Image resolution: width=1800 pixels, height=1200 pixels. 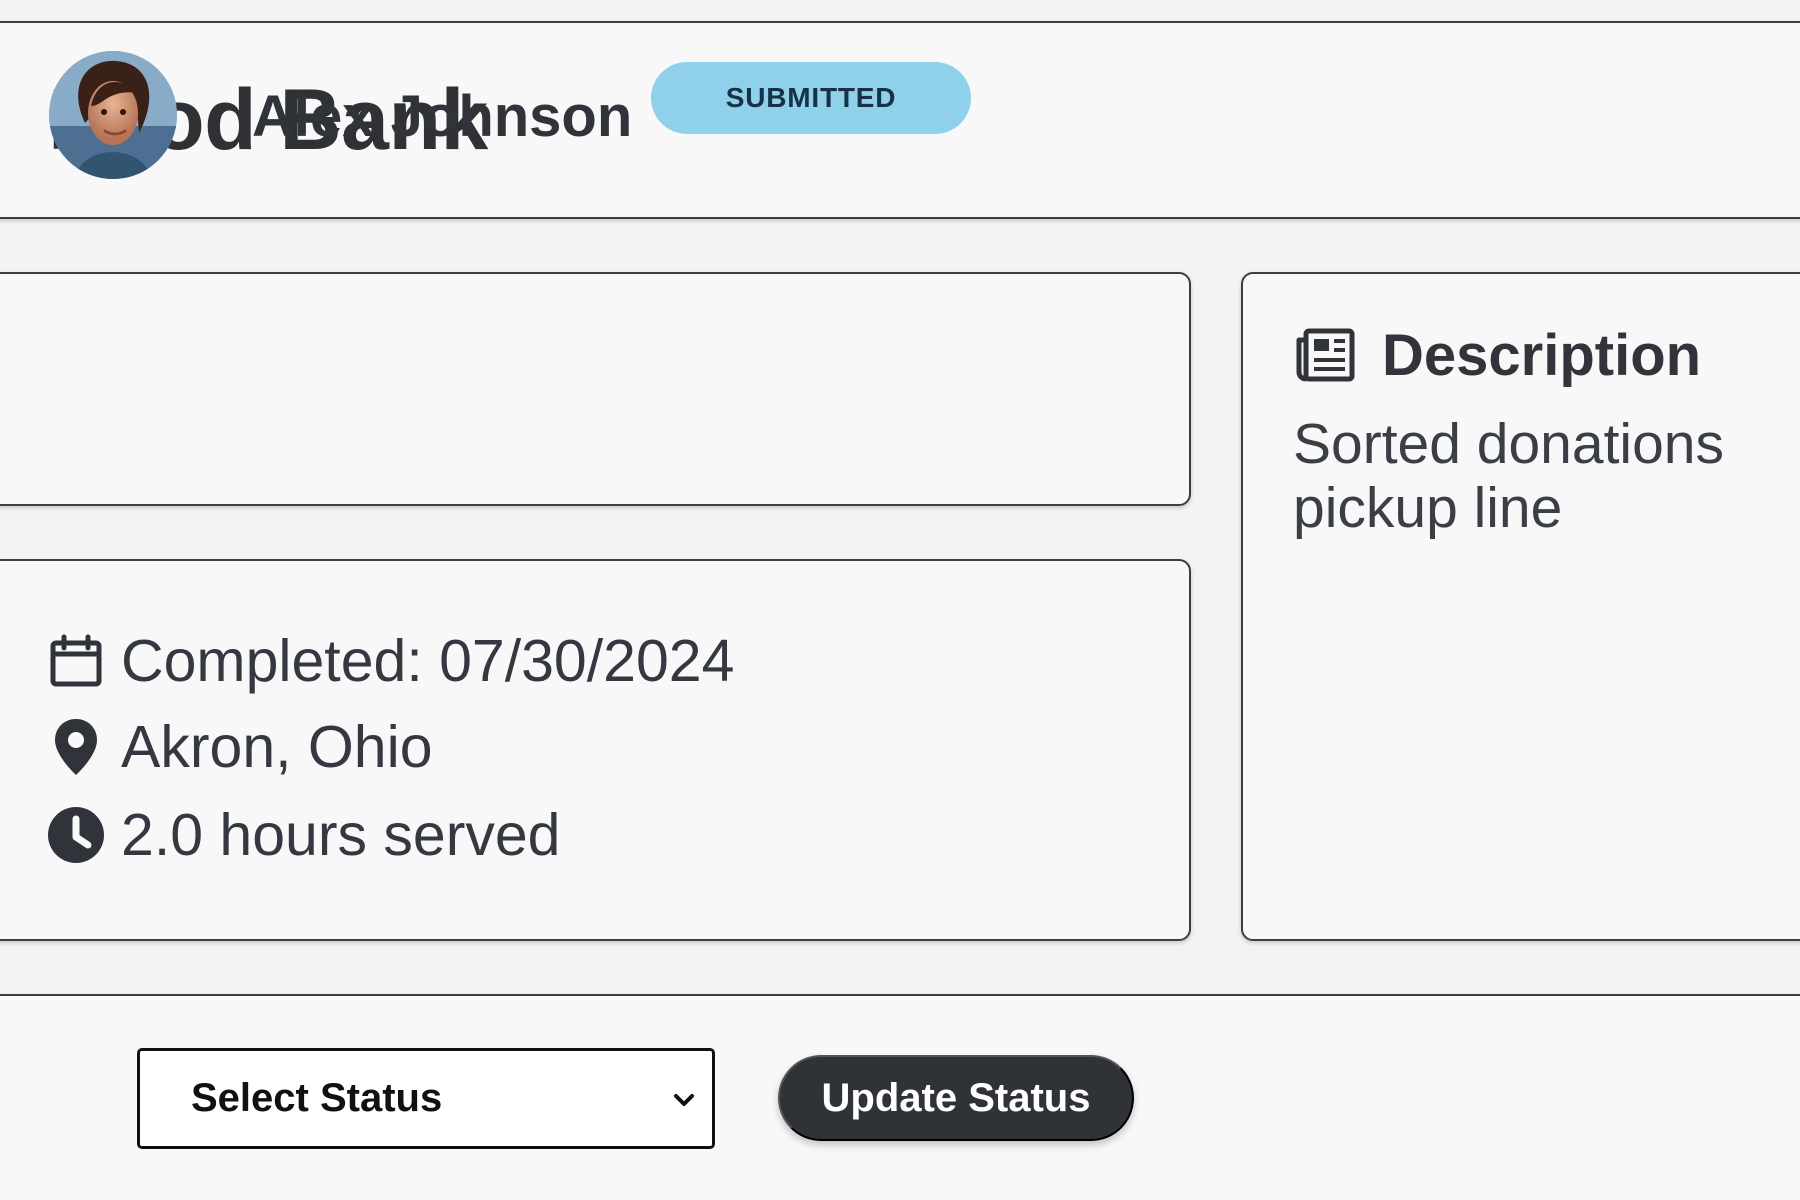 I want to click on description-text-line: pickup line, so click(x=1428, y=508).